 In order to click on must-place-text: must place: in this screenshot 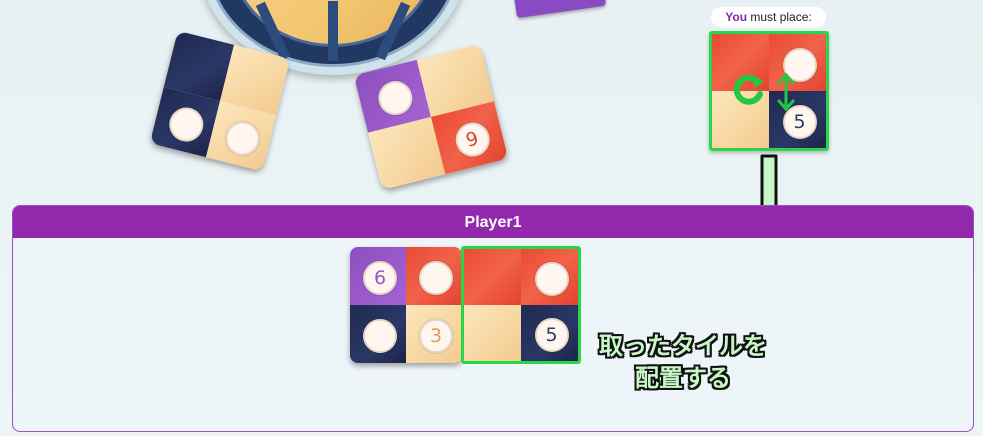, I will do `click(779, 17)`.